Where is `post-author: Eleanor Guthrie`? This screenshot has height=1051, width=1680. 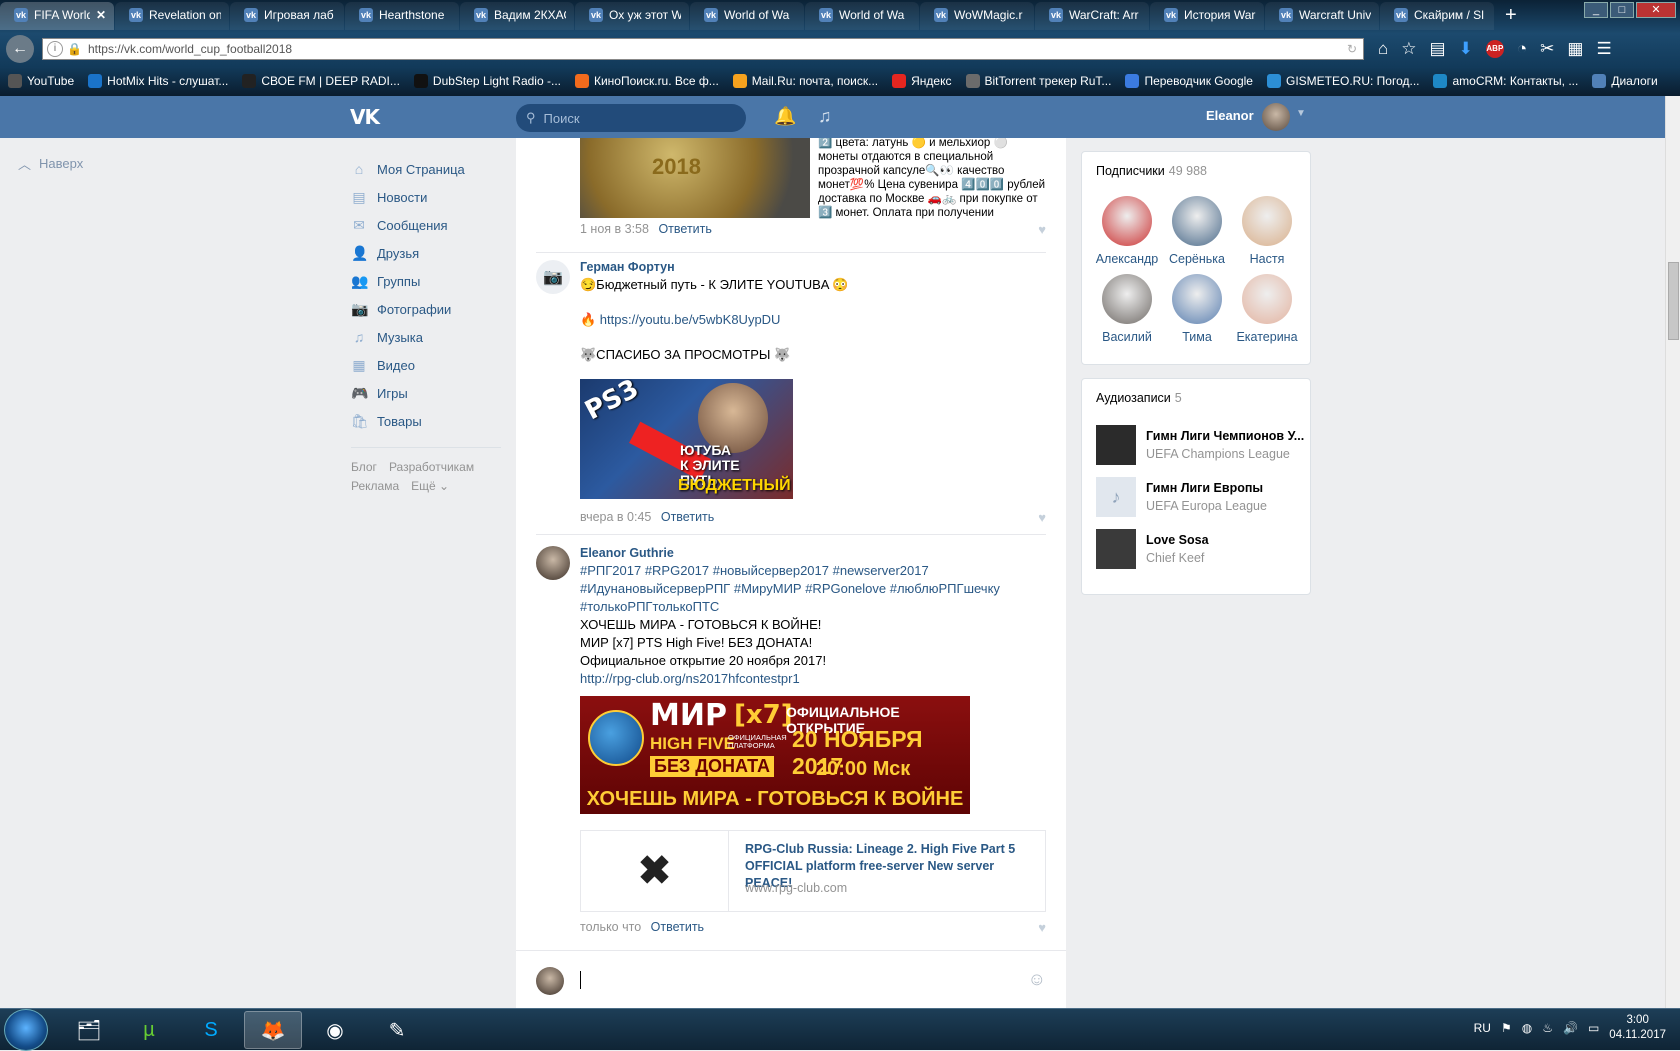
post-author: Eleanor Guthrie is located at coordinates (627, 553).